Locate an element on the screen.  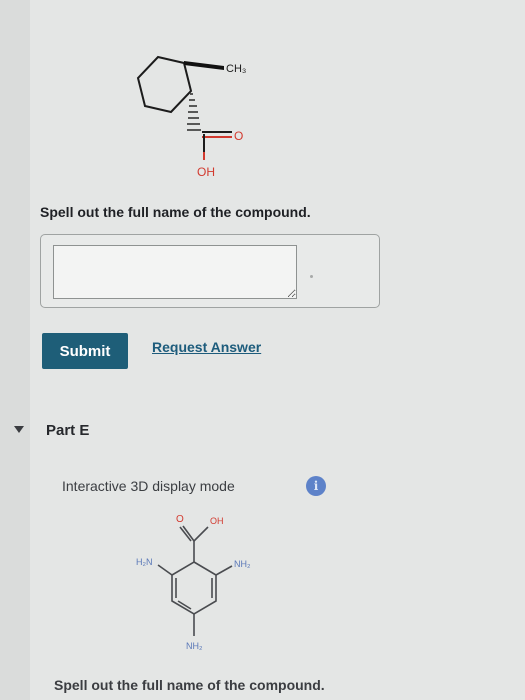
resize-handle is located at coordinates (311, 276).